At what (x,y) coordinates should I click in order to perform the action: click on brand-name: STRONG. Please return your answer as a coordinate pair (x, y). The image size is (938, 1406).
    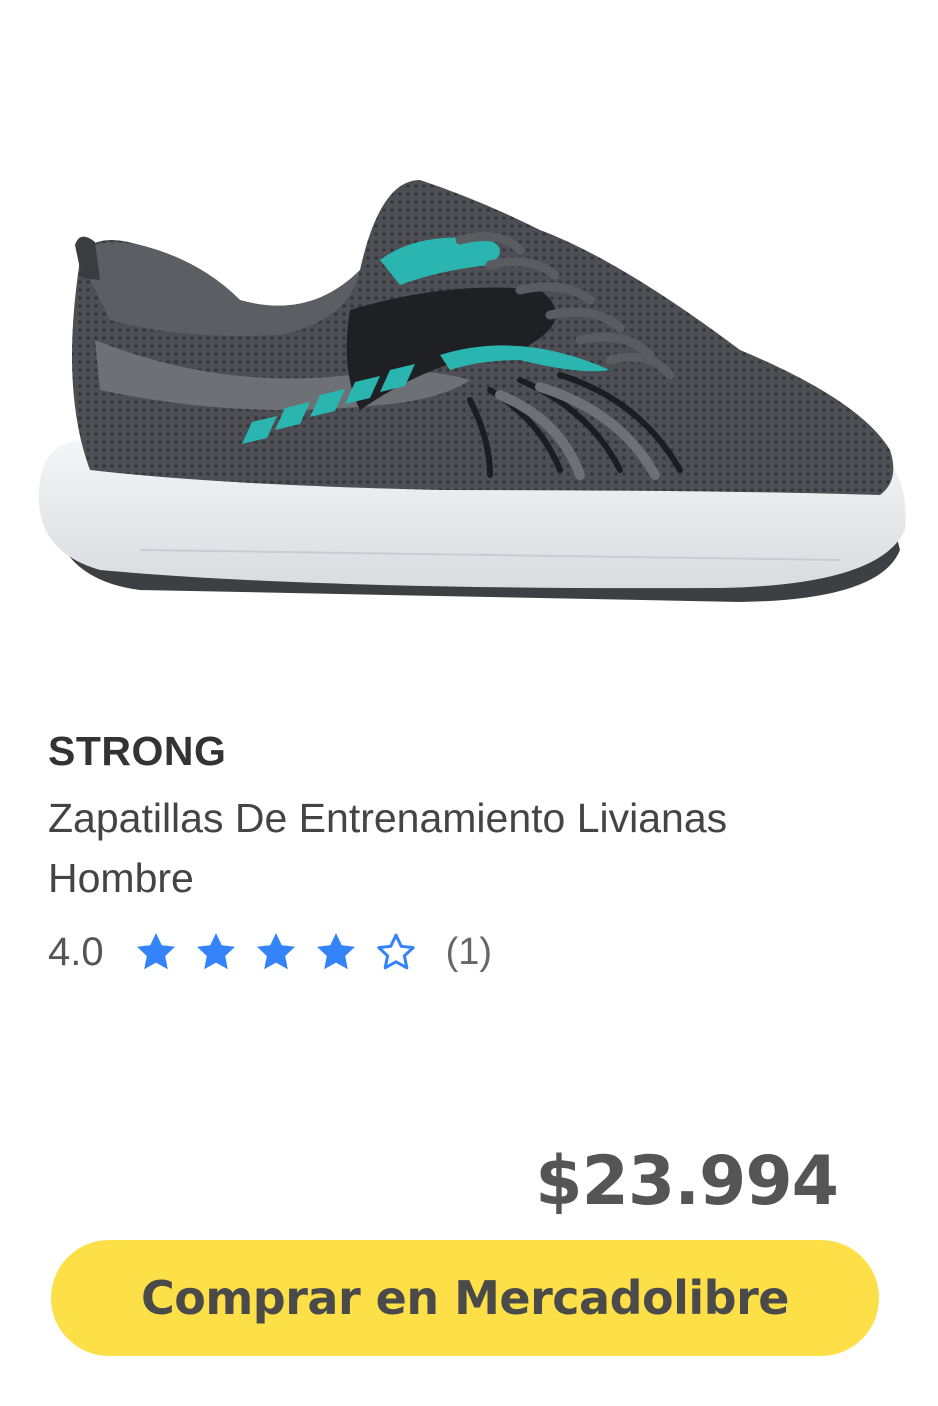
    Looking at the image, I should click on (137, 751).